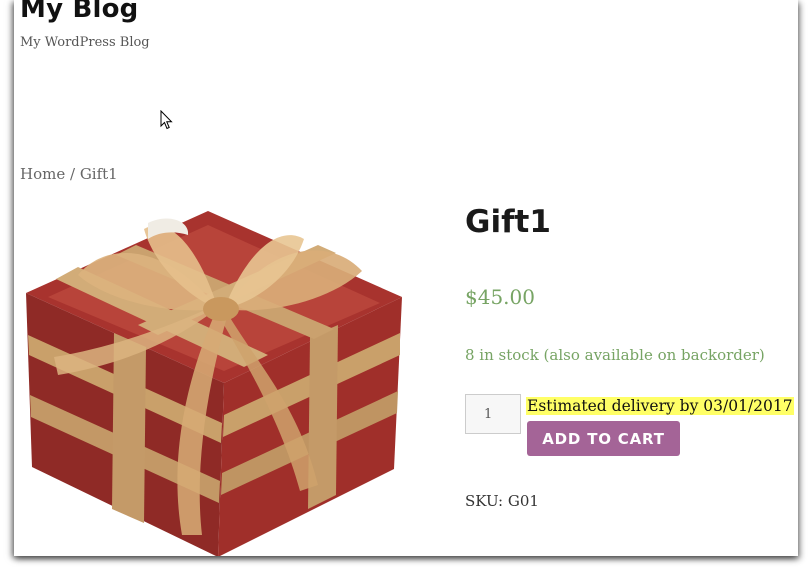 The height and width of the screenshot is (572, 808). What do you see at coordinates (603, 438) in the screenshot?
I see `add-to-cart-button: ADD TO CART` at bounding box center [603, 438].